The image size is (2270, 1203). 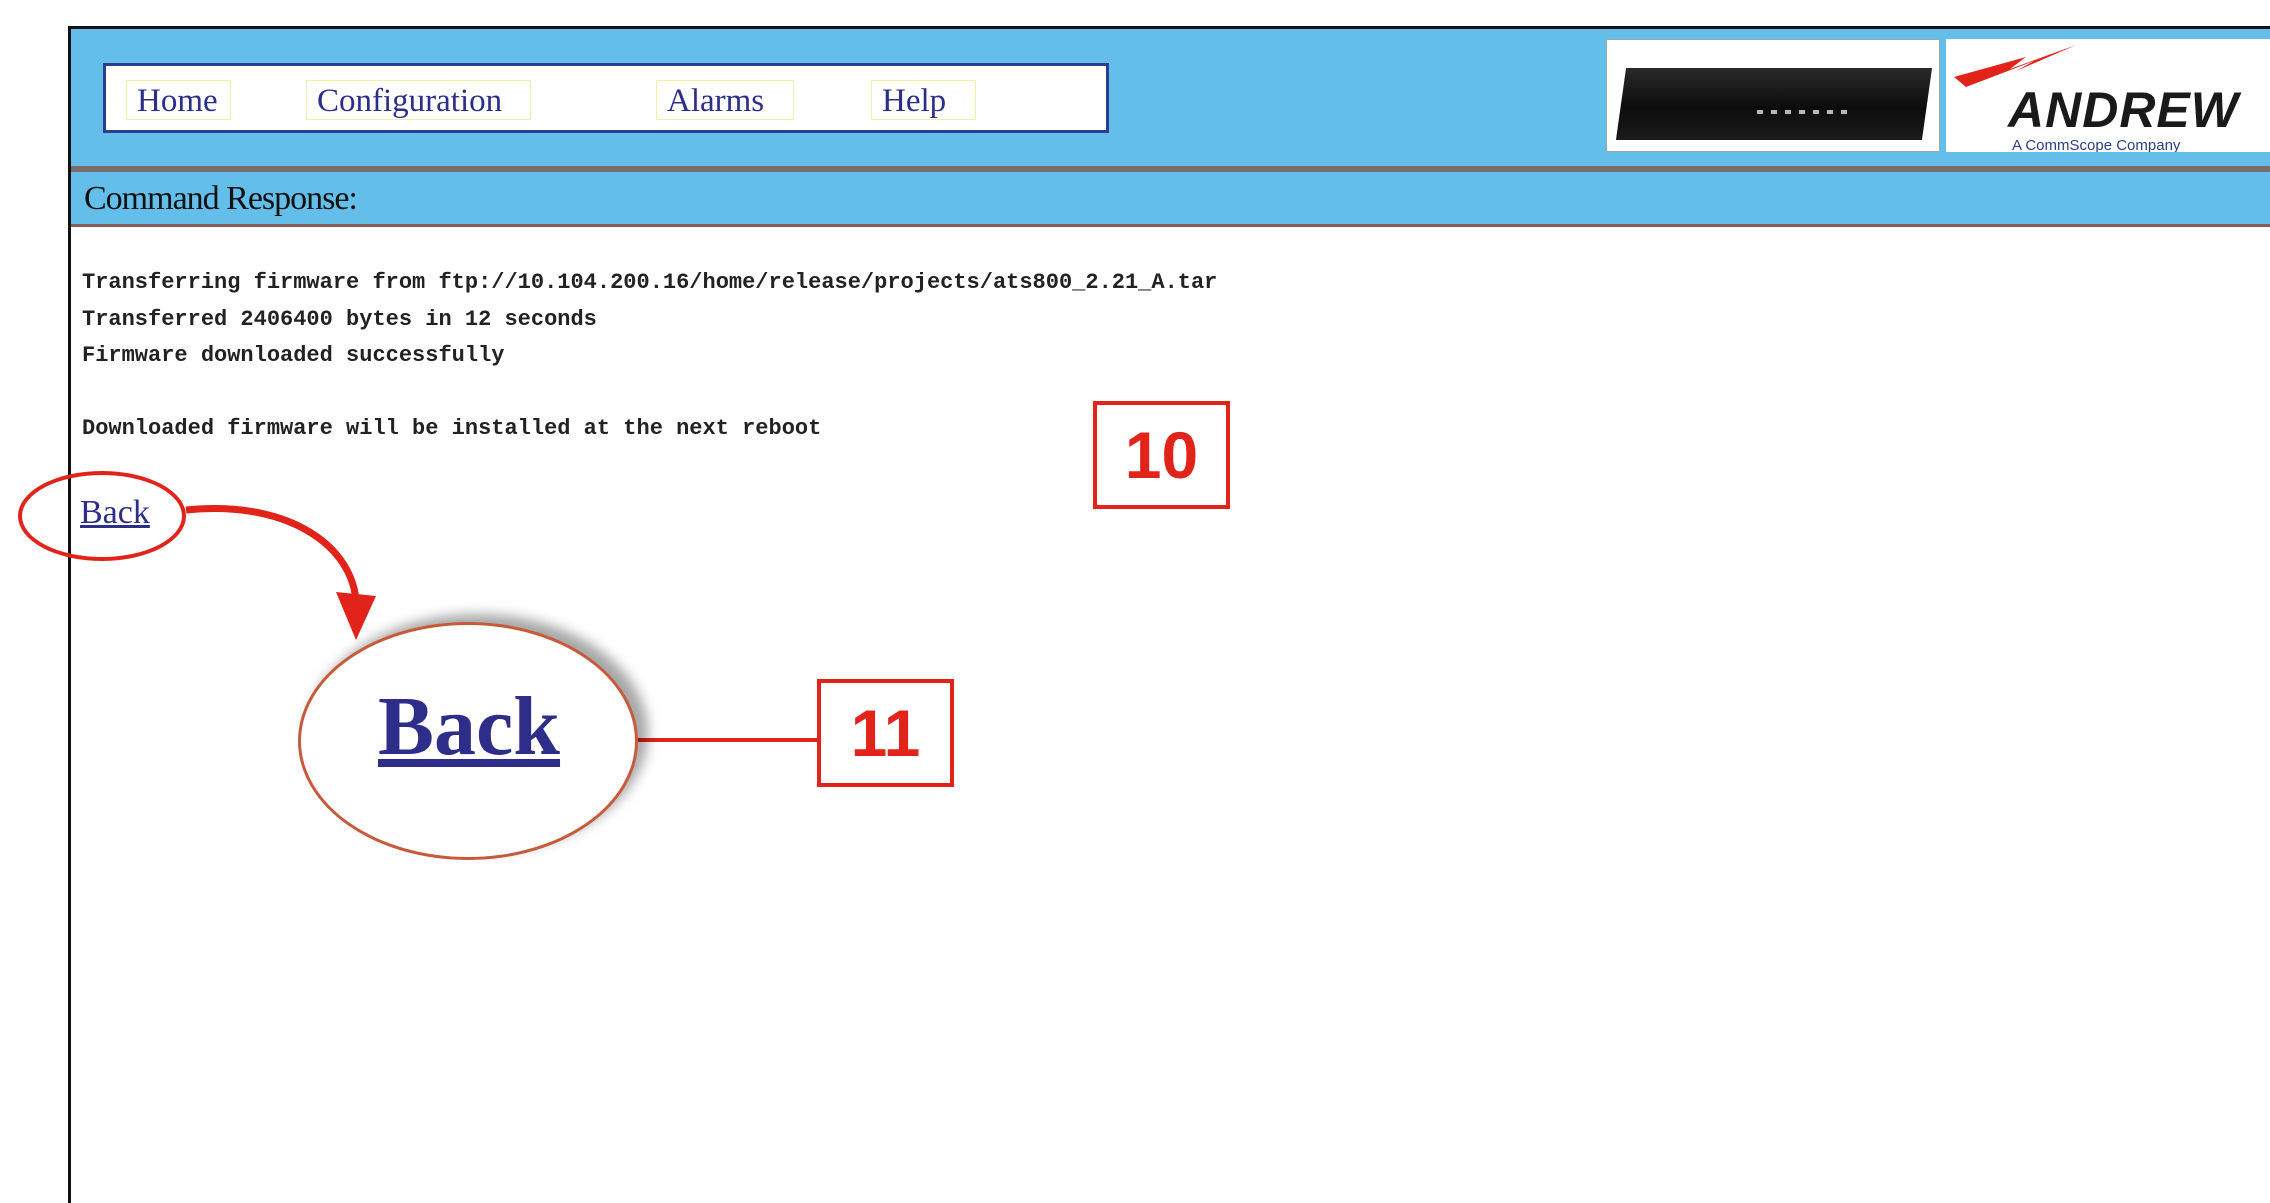 I want to click on zoomed-back-label: Back, so click(x=469, y=726).